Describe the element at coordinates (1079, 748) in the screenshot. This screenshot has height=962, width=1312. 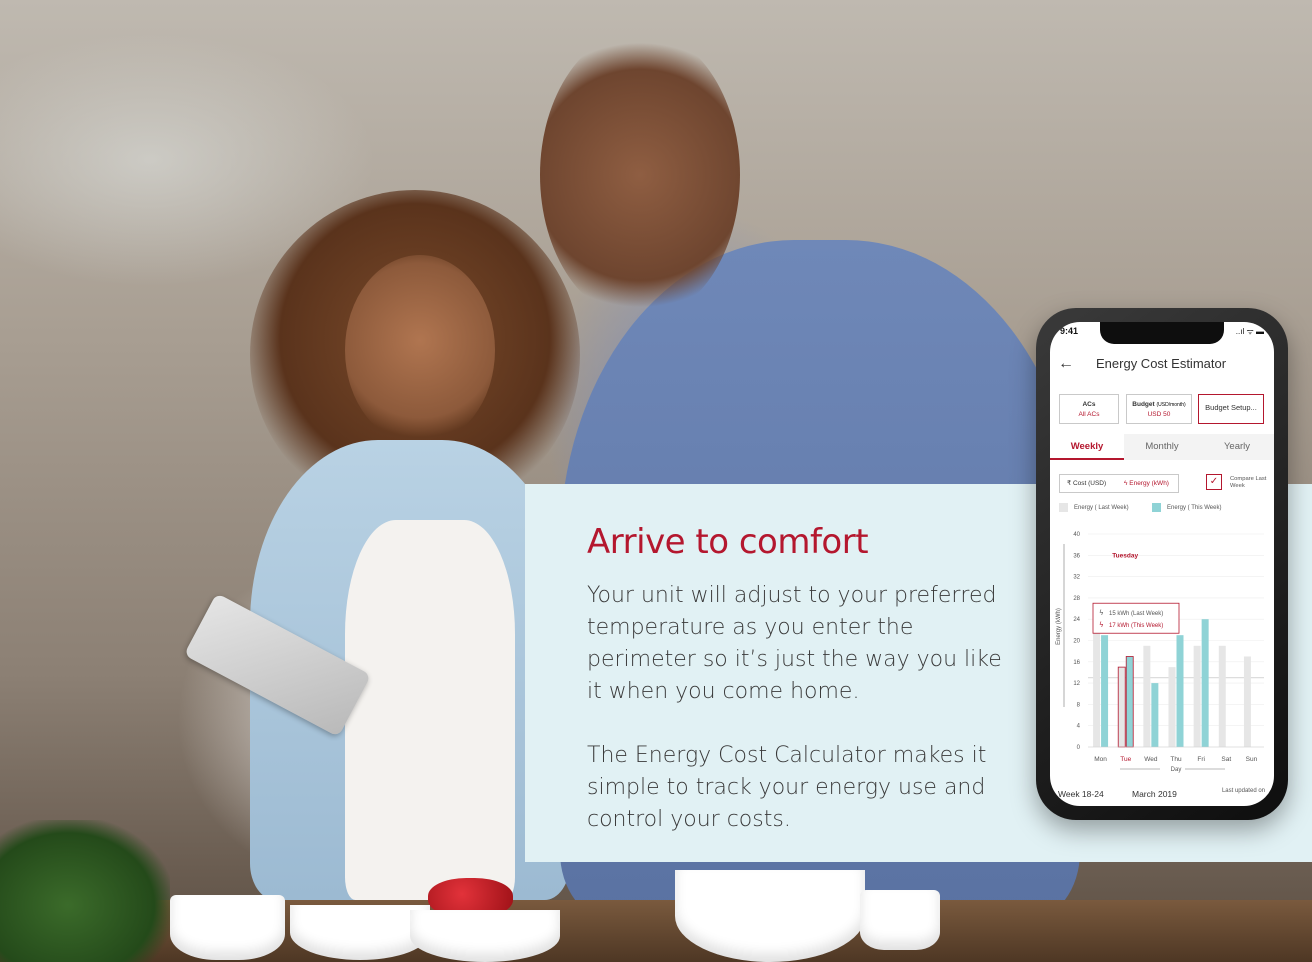
I see `y-tick-label: 0` at that location.